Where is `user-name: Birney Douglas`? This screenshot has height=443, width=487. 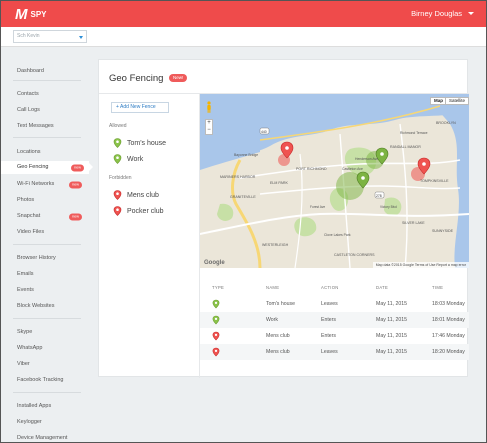
user-name: Birney Douglas is located at coordinates (436, 13).